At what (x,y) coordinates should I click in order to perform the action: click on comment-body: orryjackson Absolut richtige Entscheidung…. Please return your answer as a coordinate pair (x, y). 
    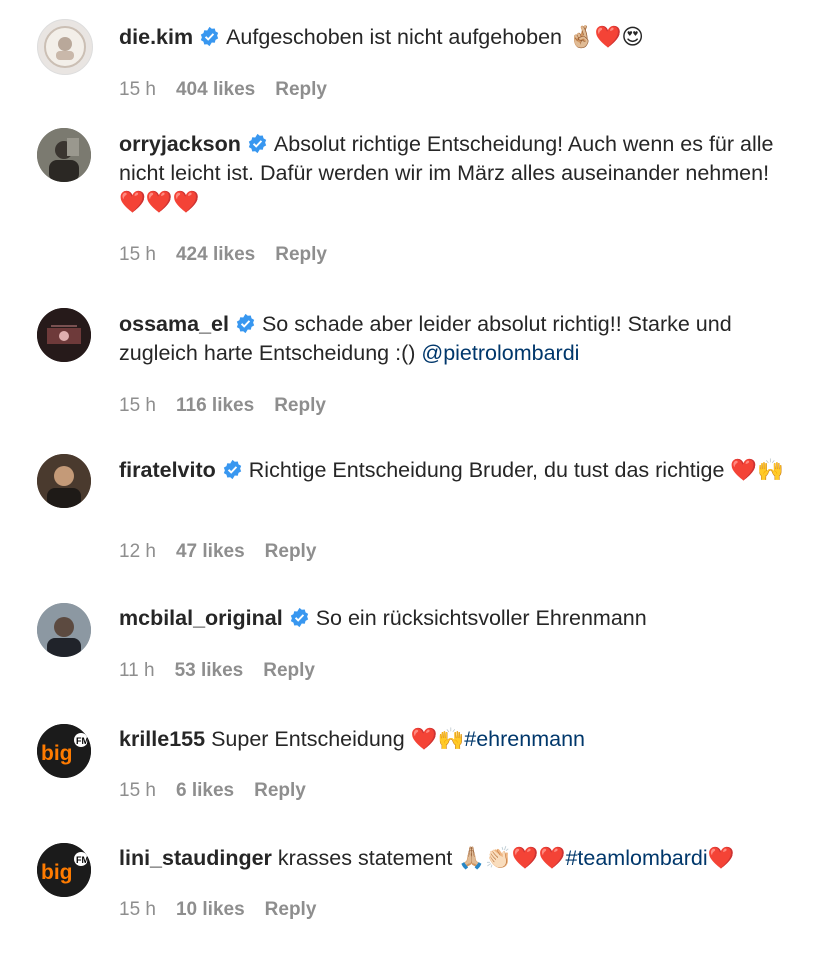
    Looking at the image, I should click on (459, 173).